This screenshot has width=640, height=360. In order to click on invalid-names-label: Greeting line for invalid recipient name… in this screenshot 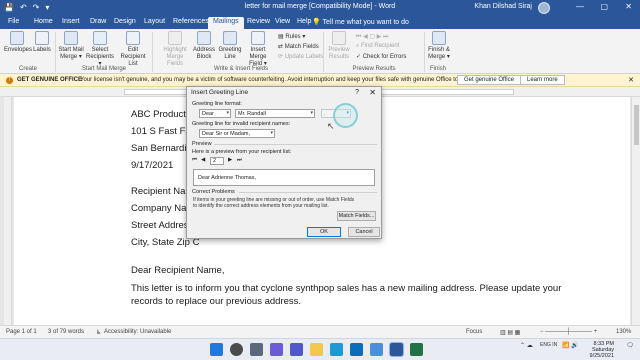, I will do `click(241, 124)`.